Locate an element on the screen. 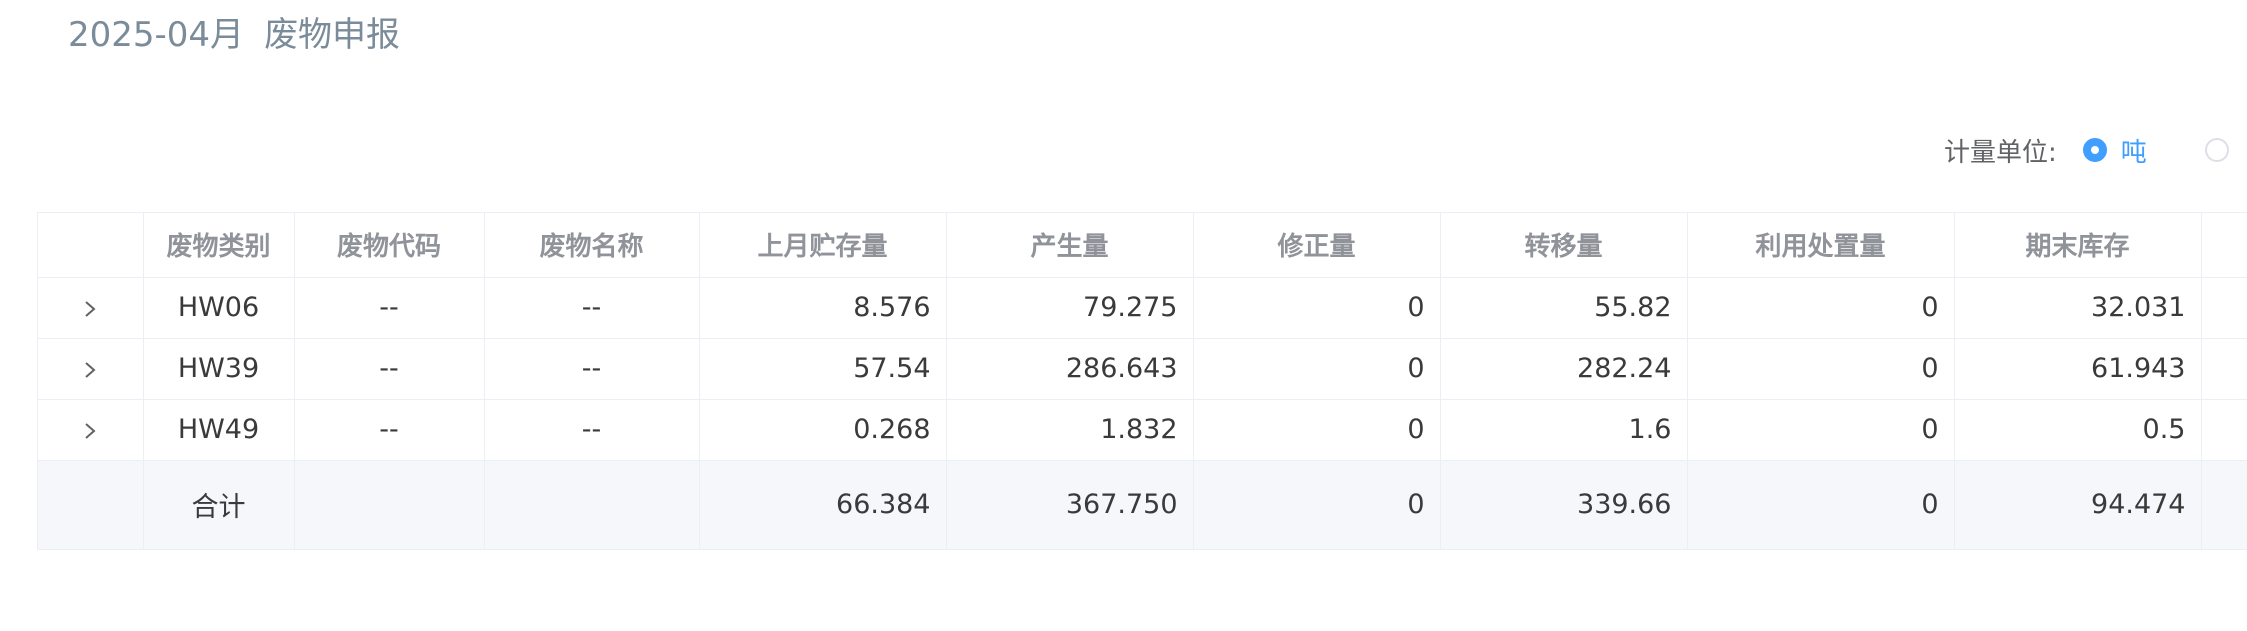 The height and width of the screenshot is (631, 2247). total-expand-cell is located at coordinates (91, 505).